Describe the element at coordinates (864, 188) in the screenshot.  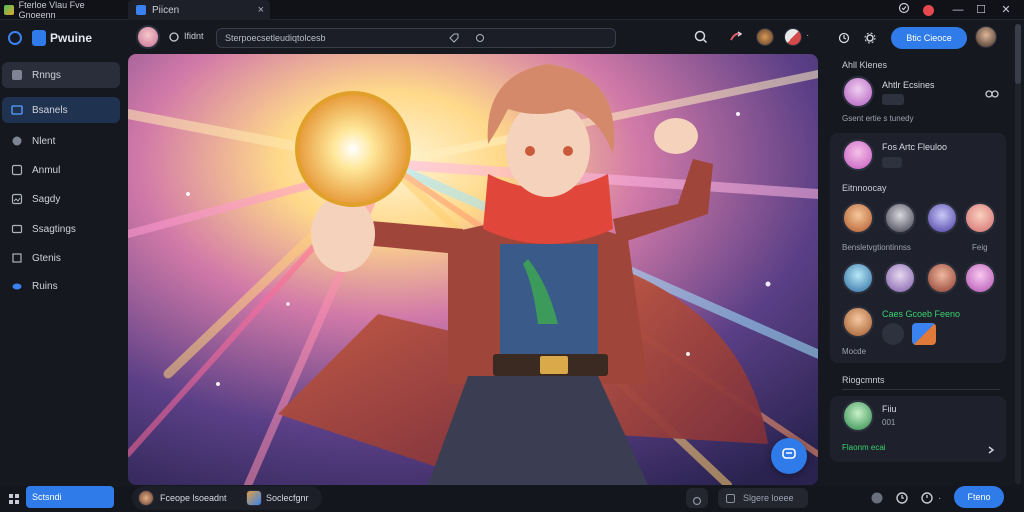
I see `card-section: Eitnnoocay` at that location.